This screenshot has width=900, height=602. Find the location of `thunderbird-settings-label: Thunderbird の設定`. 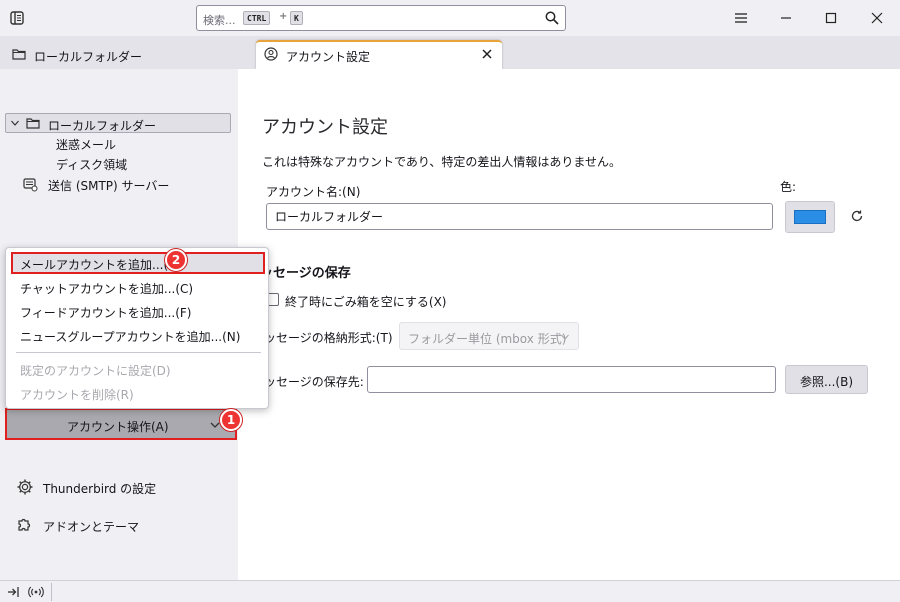

thunderbird-settings-label: Thunderbird の設定 is located at coordinates (100, 489).